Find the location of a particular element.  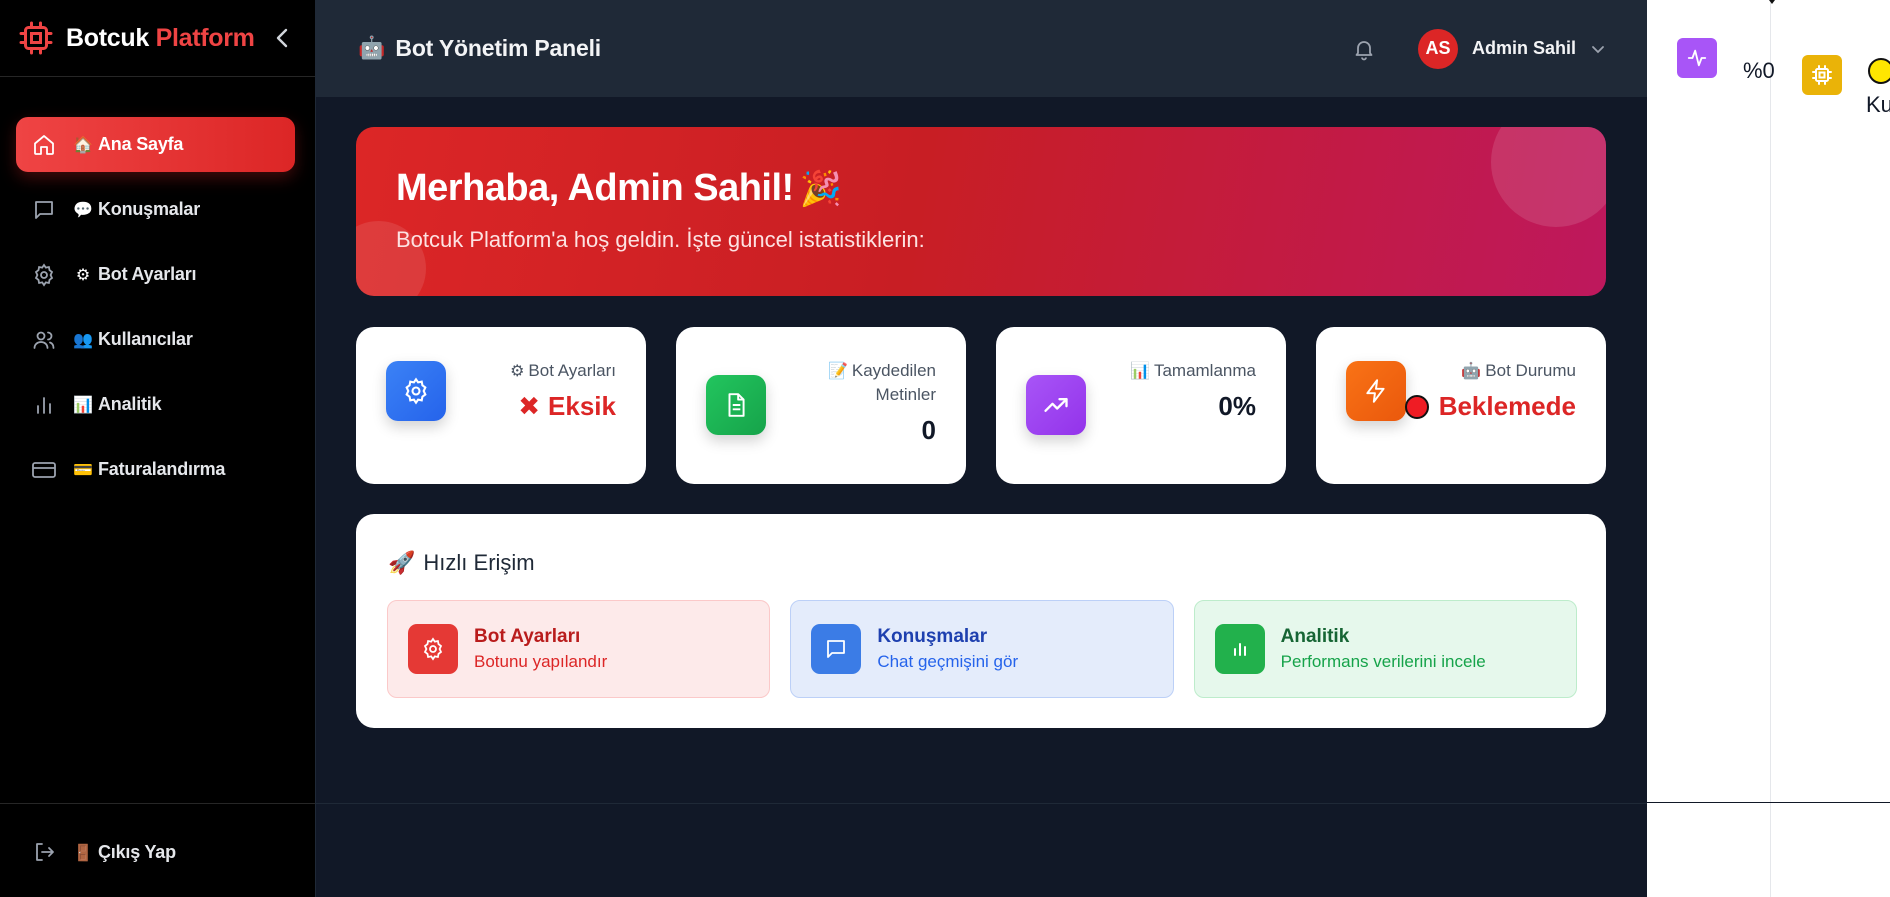

logout-button: 🚪 Çıkış Yap is located at coordinates (157, 852).